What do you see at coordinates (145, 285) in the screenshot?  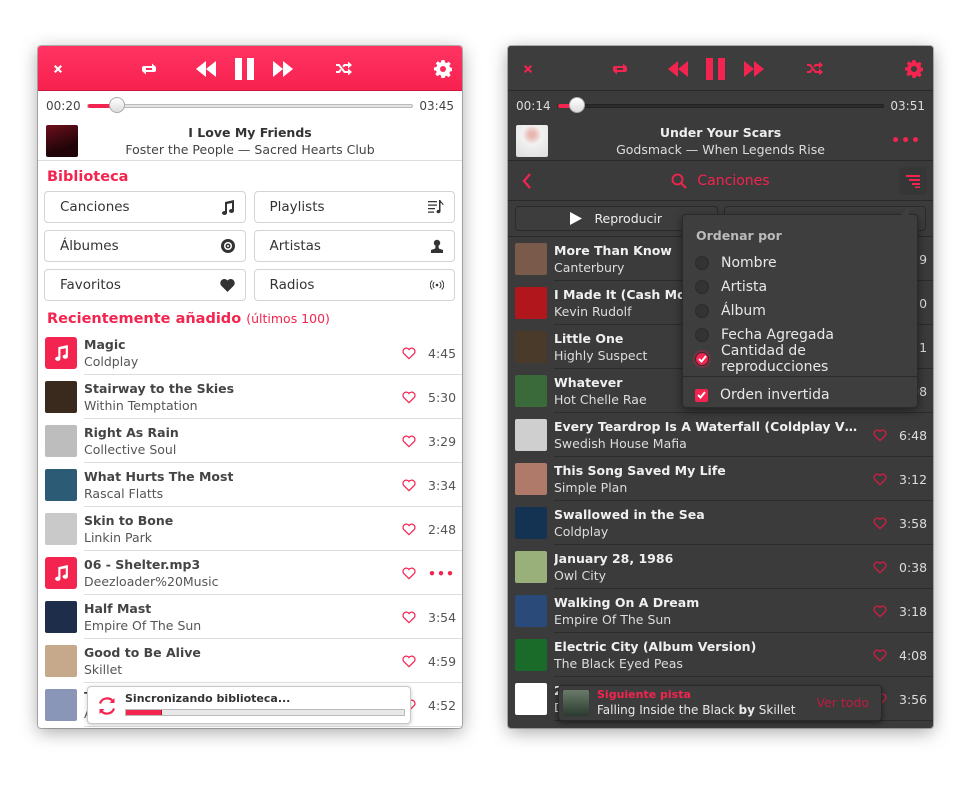 I see `library-tile-favoritos: Favoritos` at bounding box center [145, 285].